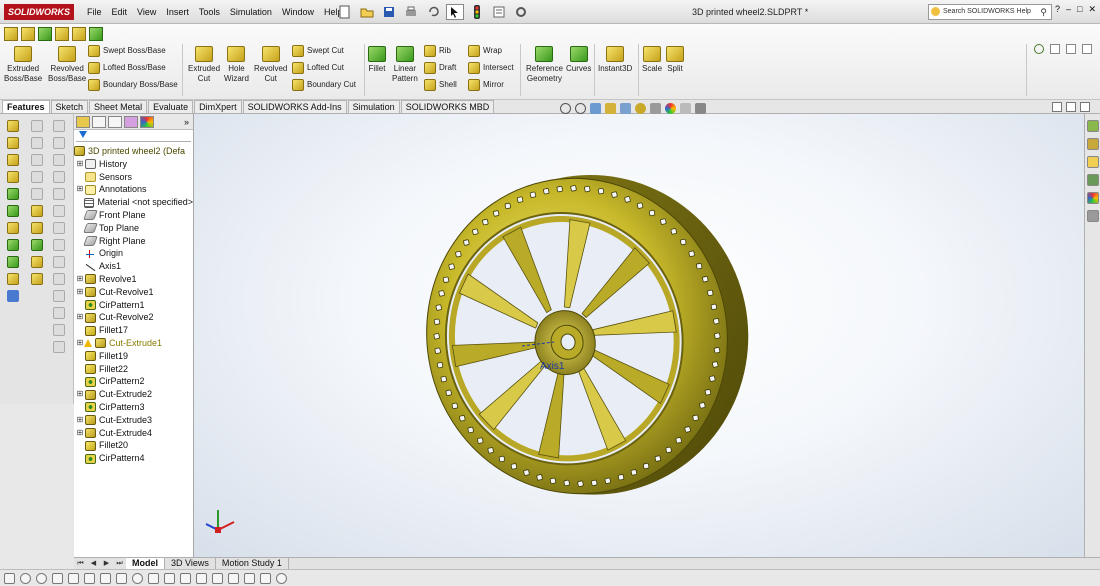 Image resolution: width=1100 pixels, height=586 pixels. Describe the element at coordinates (440, 85) in the screenshot. I see `shell-button: Shell` at that location.